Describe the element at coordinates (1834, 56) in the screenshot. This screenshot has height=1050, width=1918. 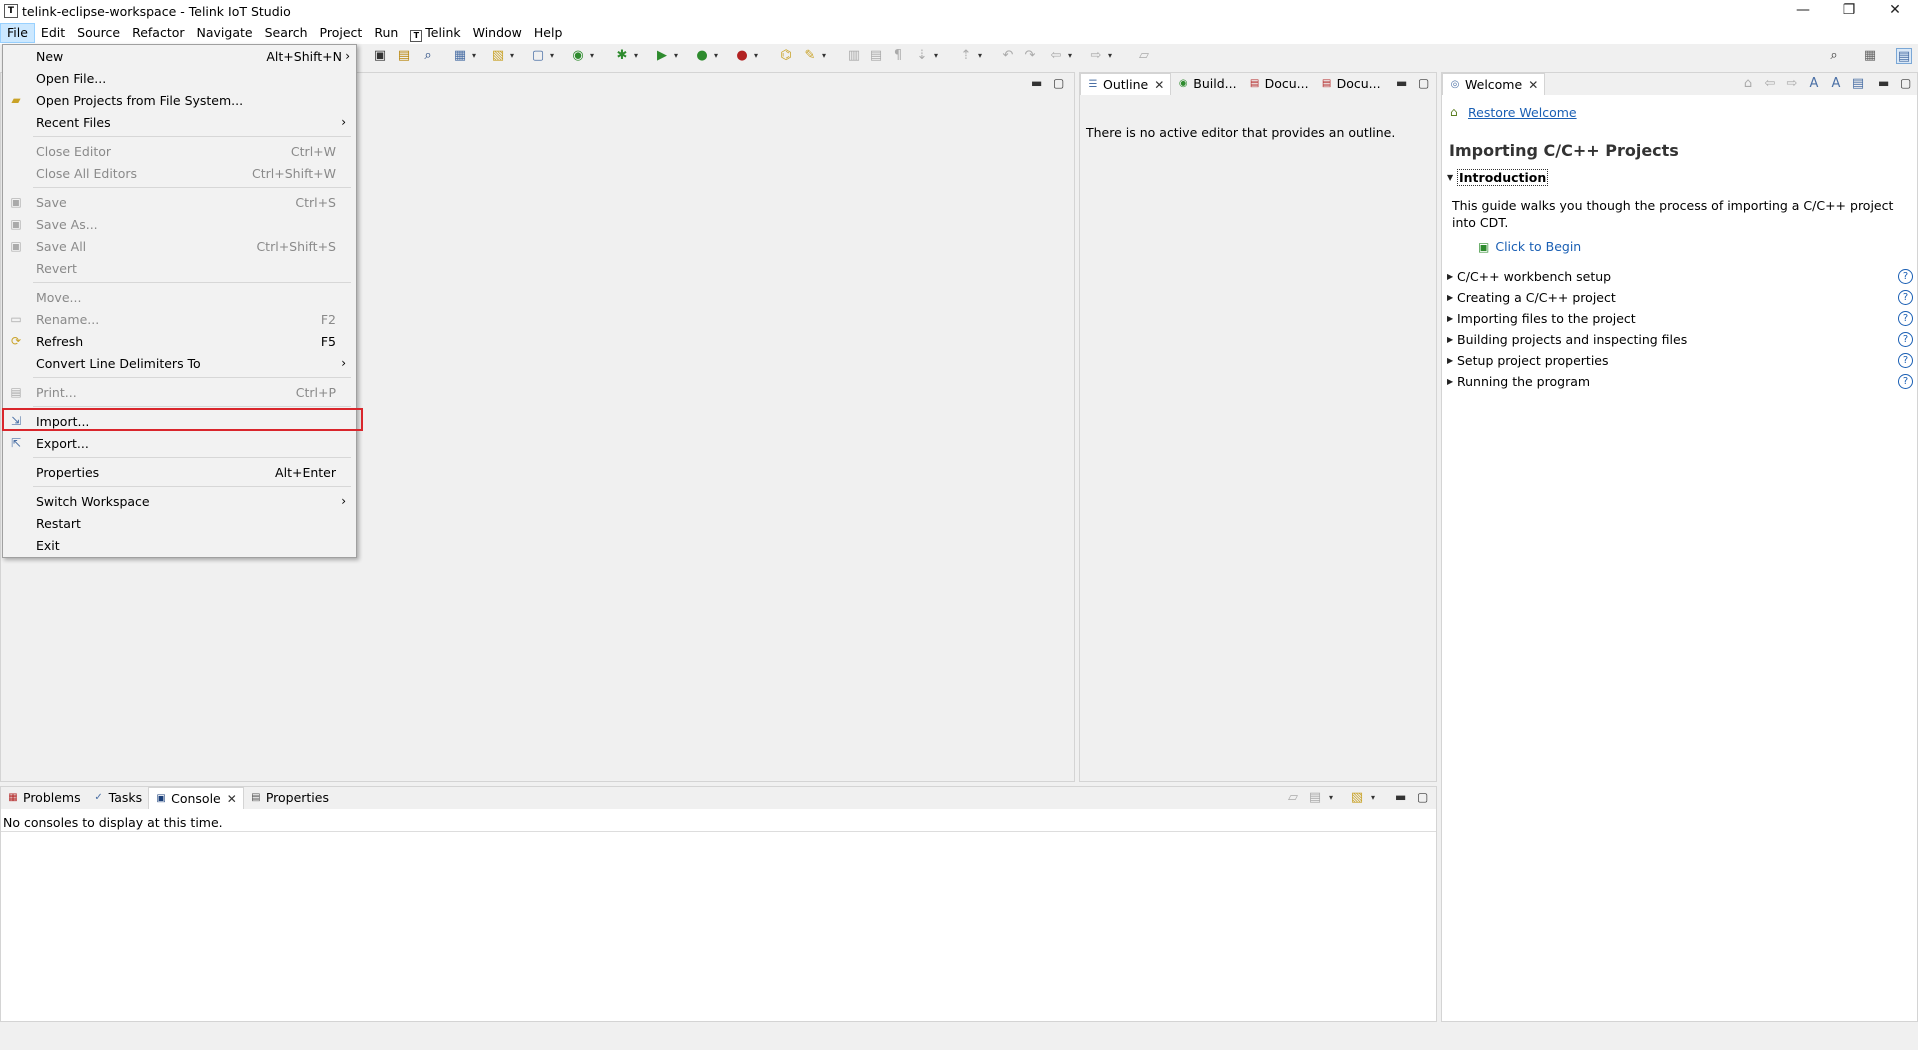
I see `search-icon: ⌕` at that location.